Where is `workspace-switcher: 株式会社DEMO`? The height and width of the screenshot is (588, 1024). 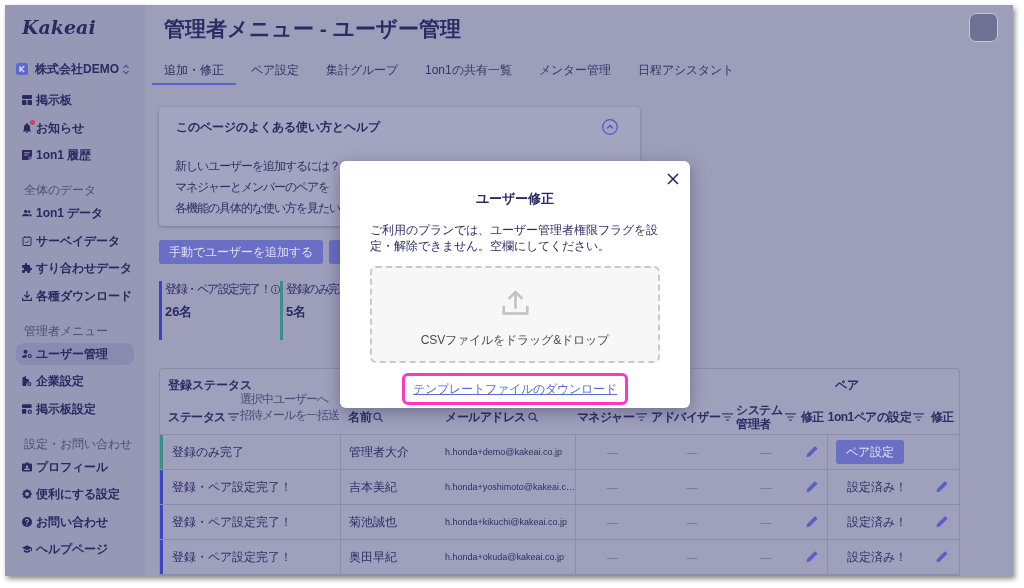
workspace-switcher: 株式会社DEMO is located at coordinates (75, 69).